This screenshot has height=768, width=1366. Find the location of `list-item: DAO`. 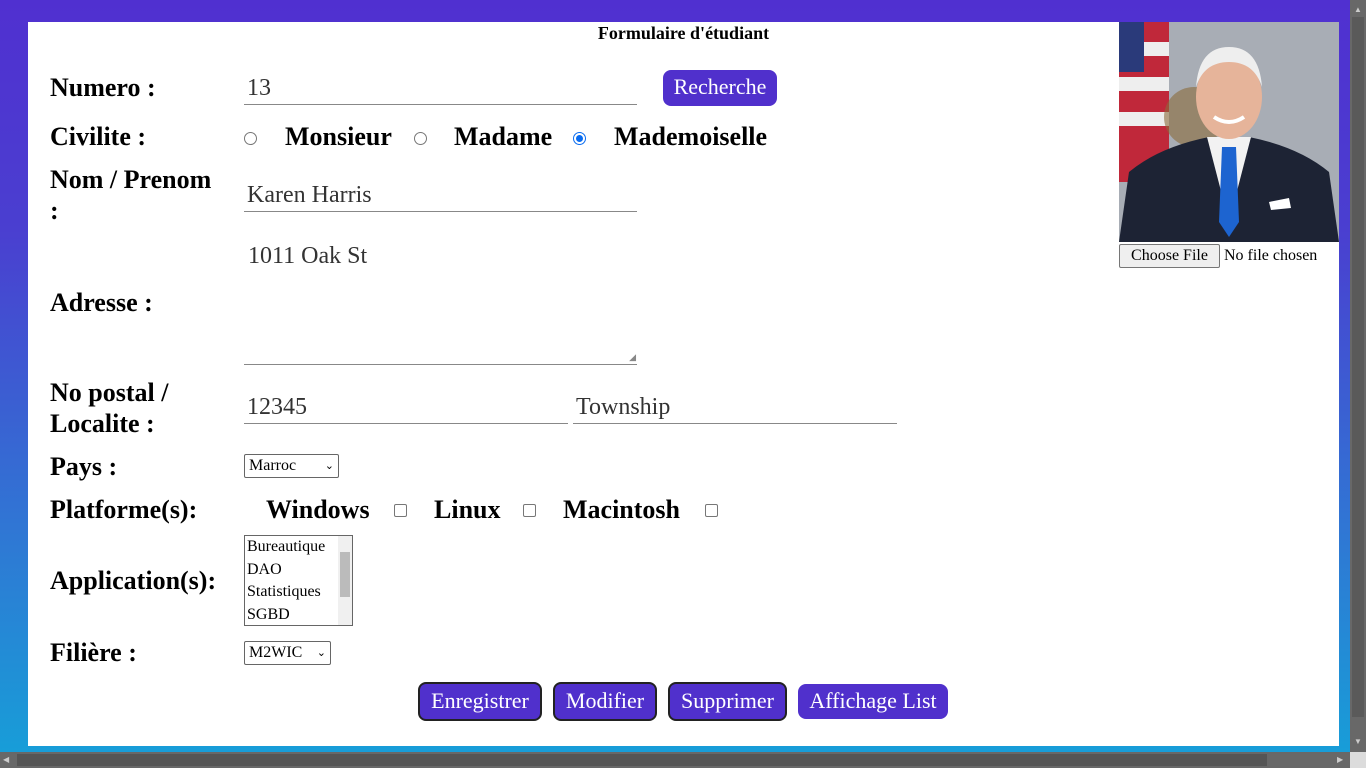

list-item: DAO is located at coordinates (299, 570).